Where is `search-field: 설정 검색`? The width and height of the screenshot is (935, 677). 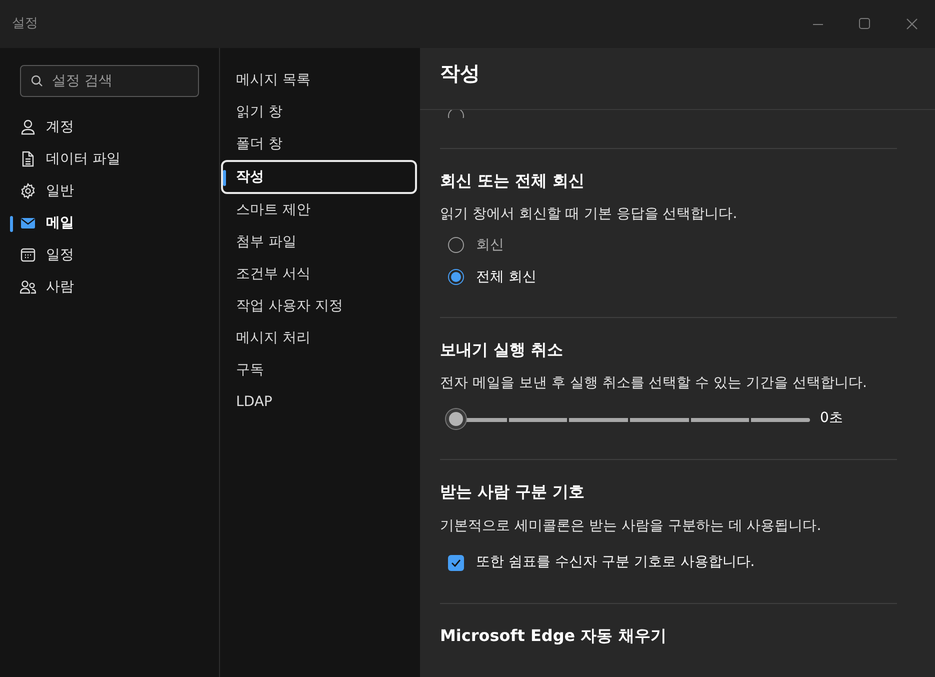
search-field: 설정 검색 is located at coordinates (109, 81).